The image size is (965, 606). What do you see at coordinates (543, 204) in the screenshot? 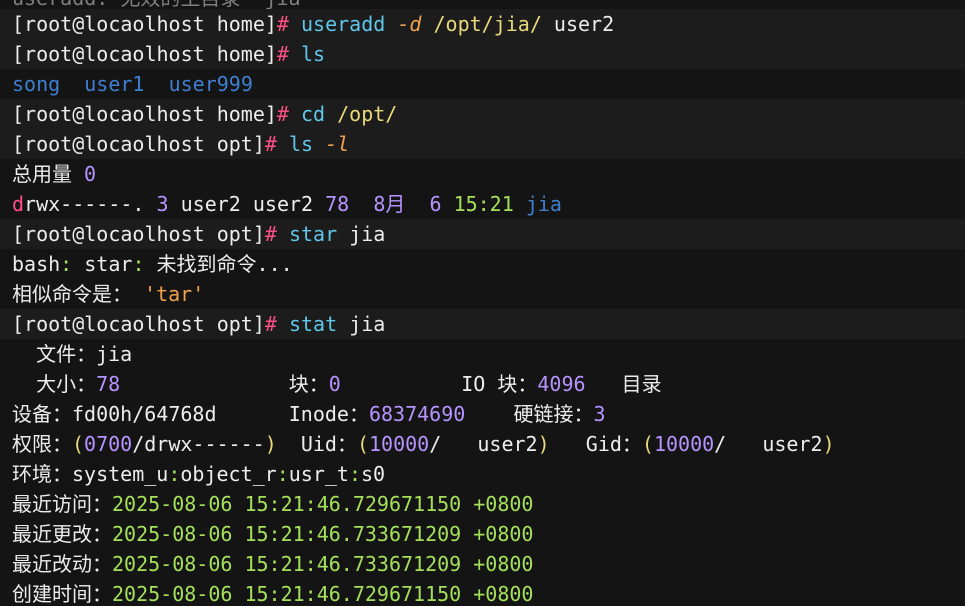
I see `dir-entry: jia` at bounding box center [543, 204].